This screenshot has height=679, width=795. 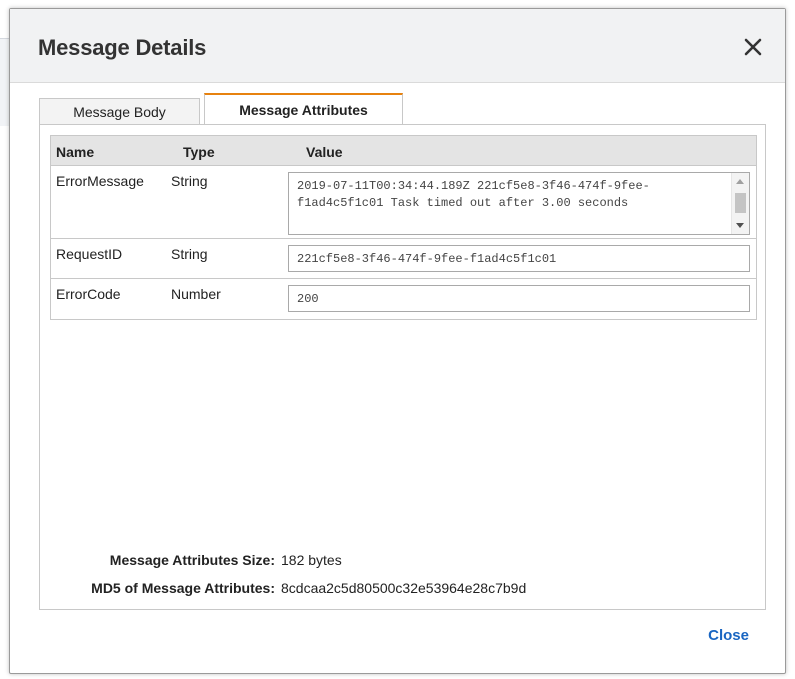 I want to click on attributes-size-label: Message Attributes Size:, so click(x=192, y=560).